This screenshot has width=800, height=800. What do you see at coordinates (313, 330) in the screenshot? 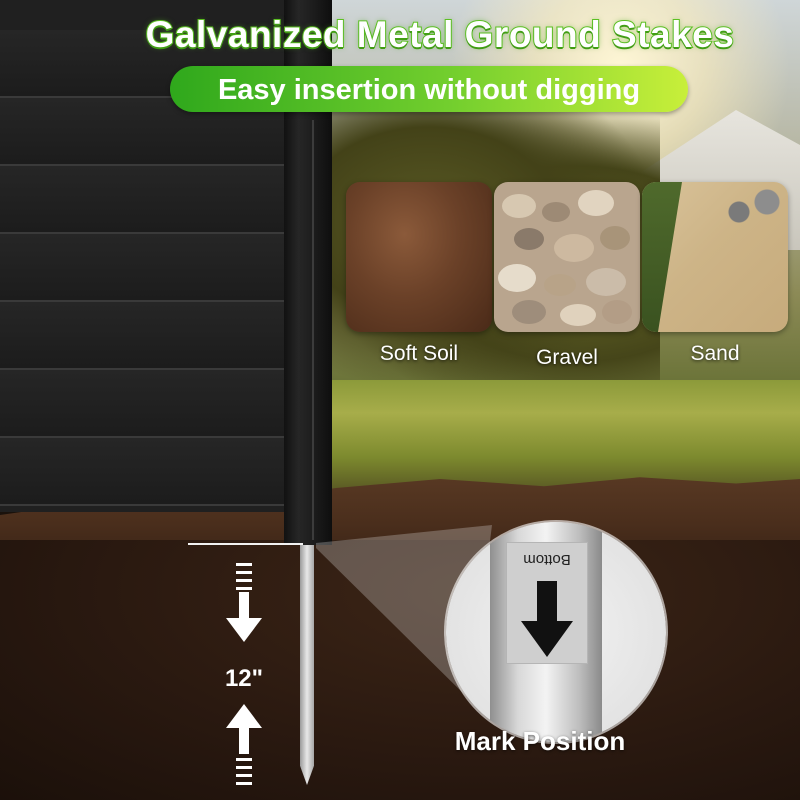
I see `fence-post-seam` at bounding box center [313, 330].